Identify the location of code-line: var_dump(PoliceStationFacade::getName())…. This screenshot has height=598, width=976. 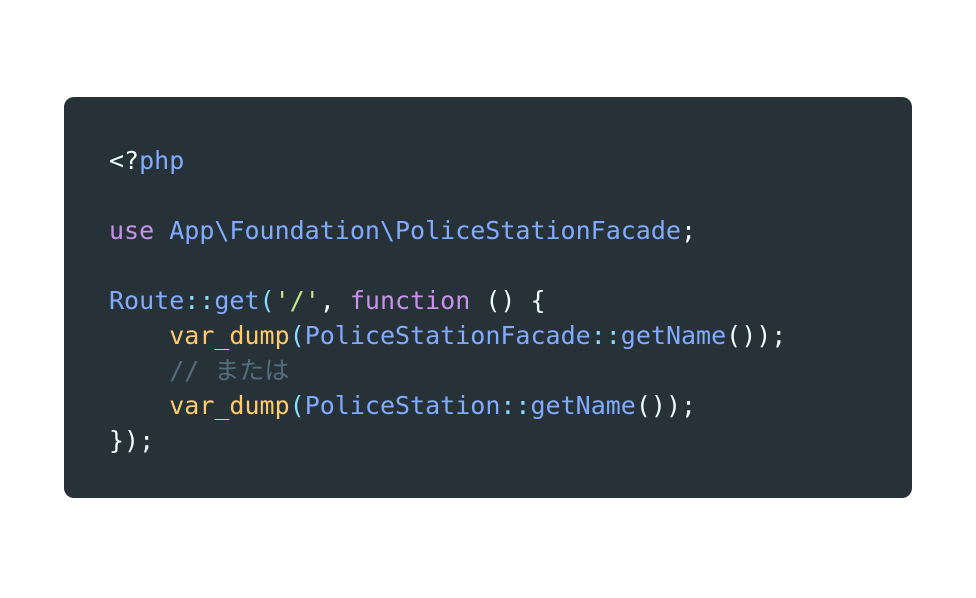
(447, 335).